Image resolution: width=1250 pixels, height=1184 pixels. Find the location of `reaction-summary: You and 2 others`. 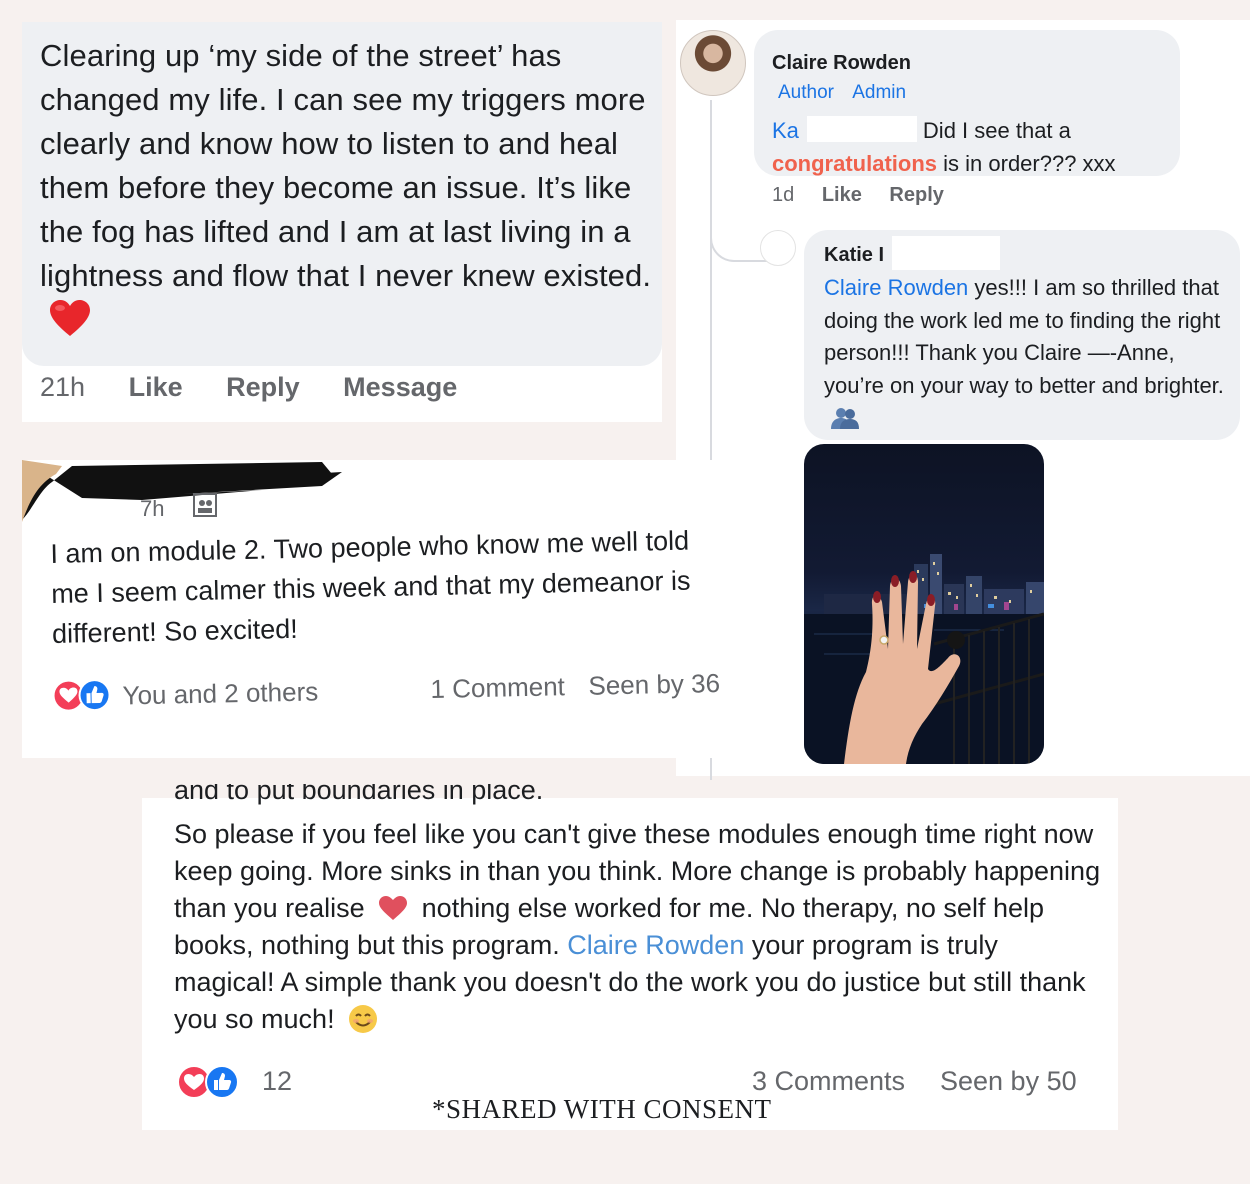

reaction-summary: You and 2 others is located at coordinates (220, 693).